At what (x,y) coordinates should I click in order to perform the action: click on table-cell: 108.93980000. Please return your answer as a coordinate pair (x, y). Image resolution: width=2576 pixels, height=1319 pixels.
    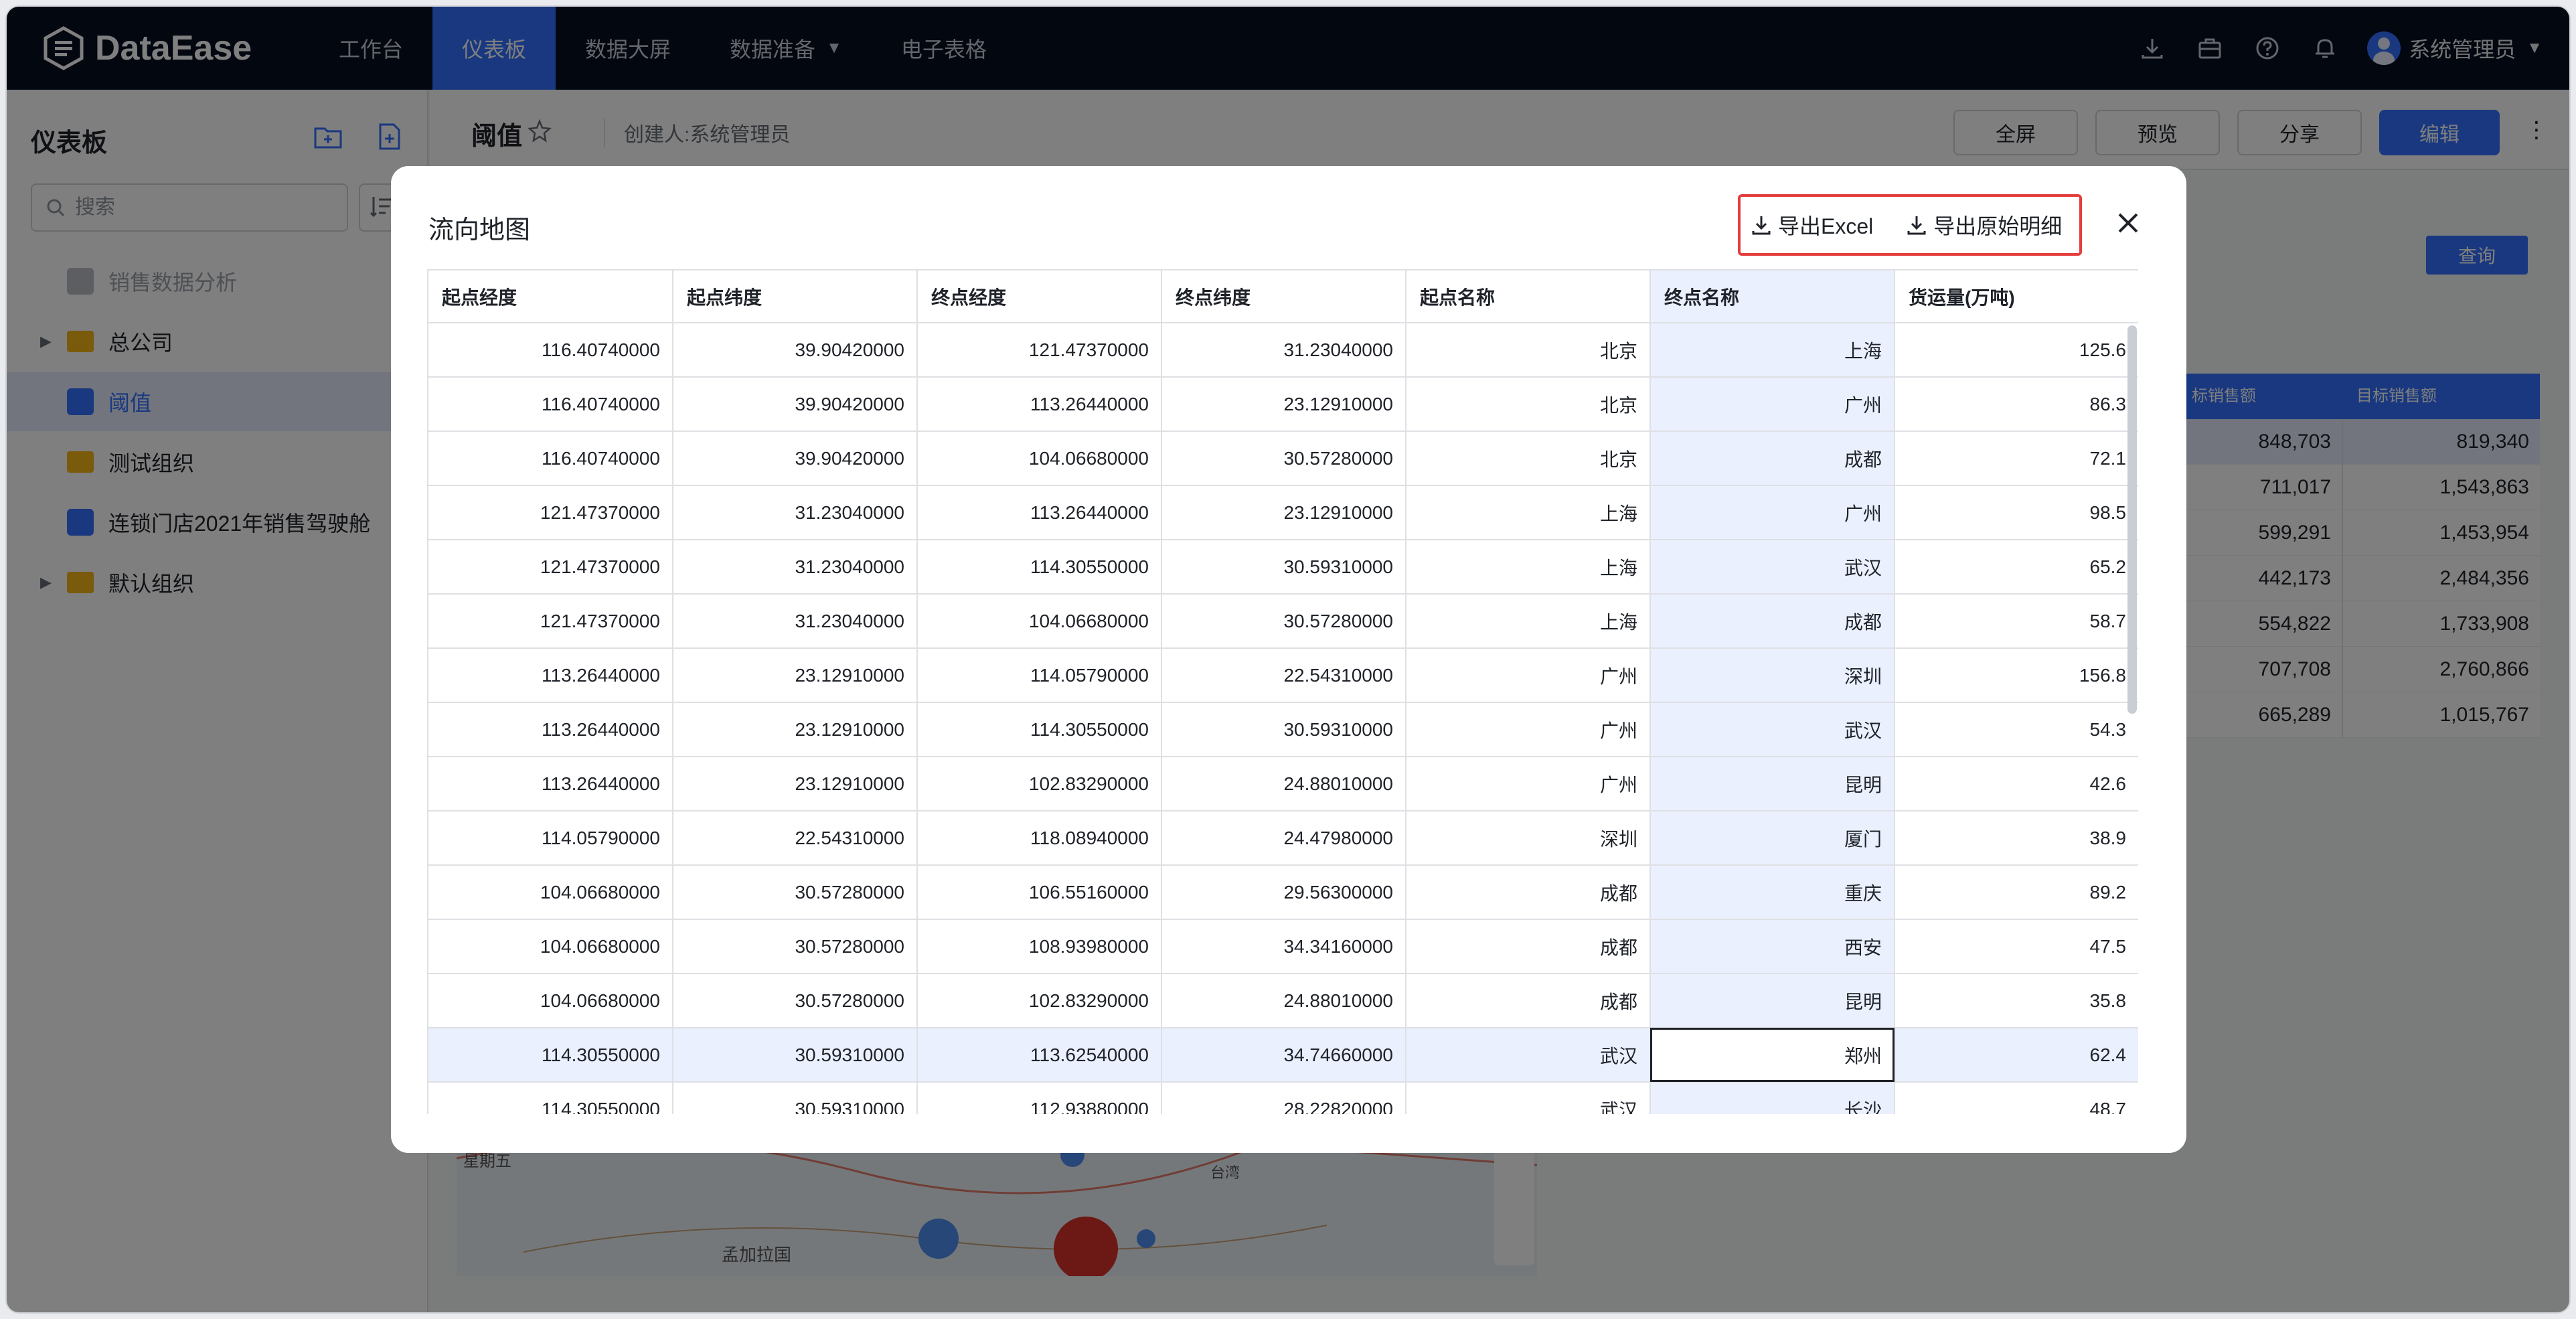
    Looking at the image, I should click on (1040, 946).